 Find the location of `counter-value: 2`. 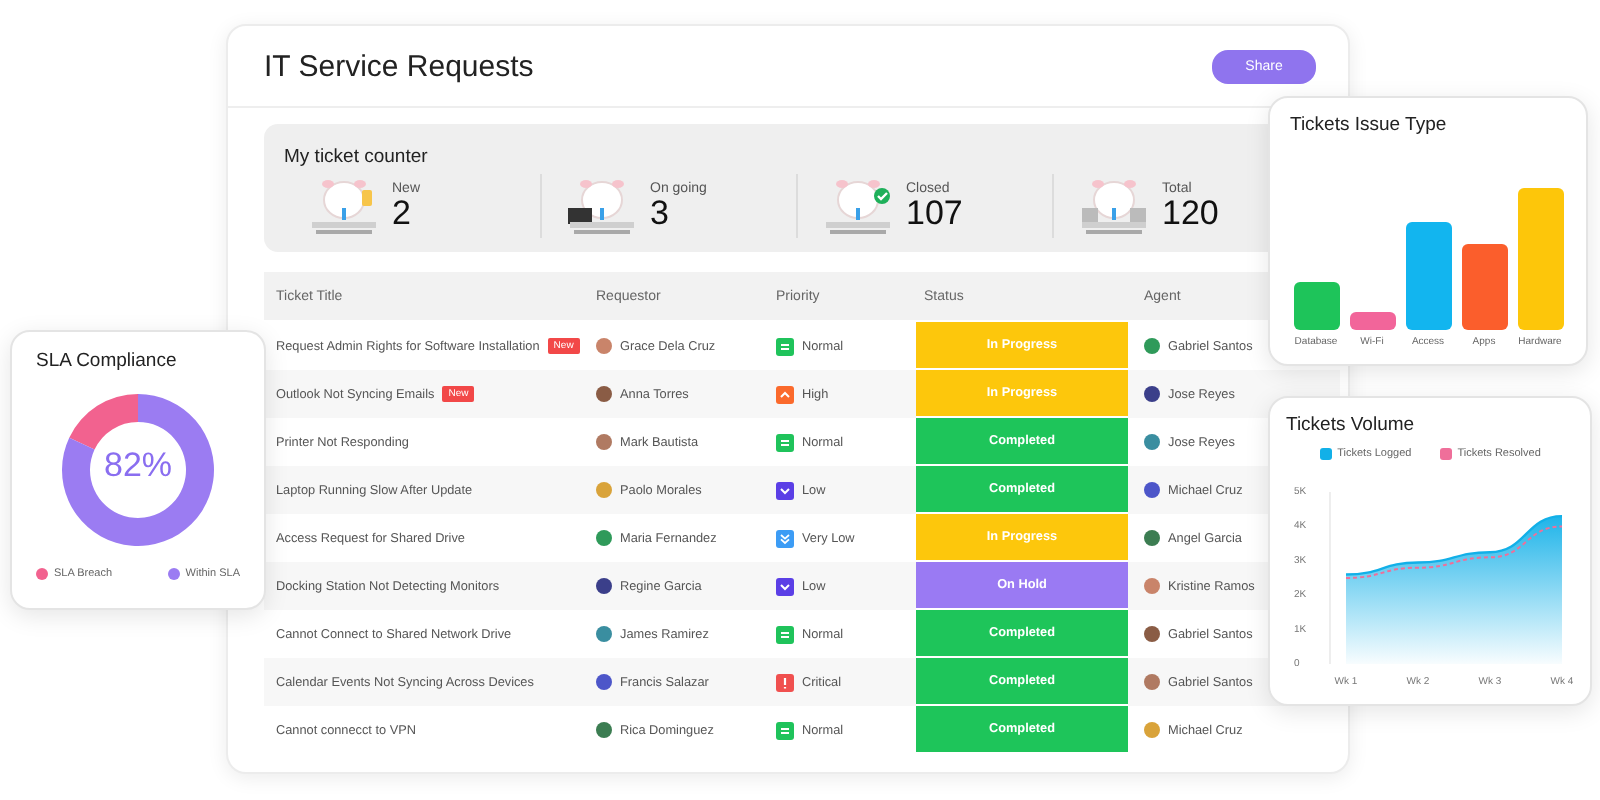

counter-value: 2 is located at coordinates (402, 213).